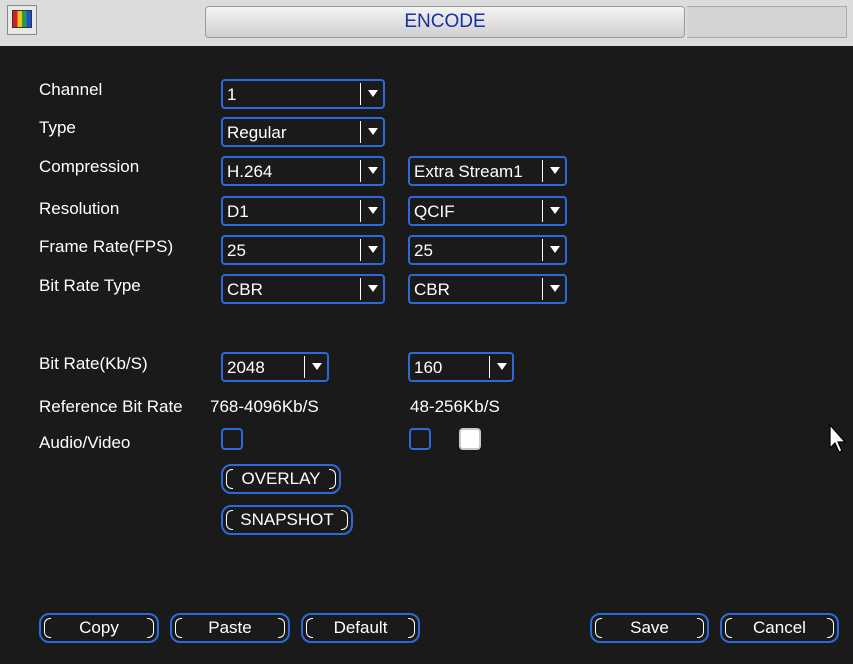 The image size is (853, 664). What do you see at coordinates (111, 406) in the screenshot?
I see `reference-bit-rate-label: Reference Bit Rate` at bounding box center [111, 406].